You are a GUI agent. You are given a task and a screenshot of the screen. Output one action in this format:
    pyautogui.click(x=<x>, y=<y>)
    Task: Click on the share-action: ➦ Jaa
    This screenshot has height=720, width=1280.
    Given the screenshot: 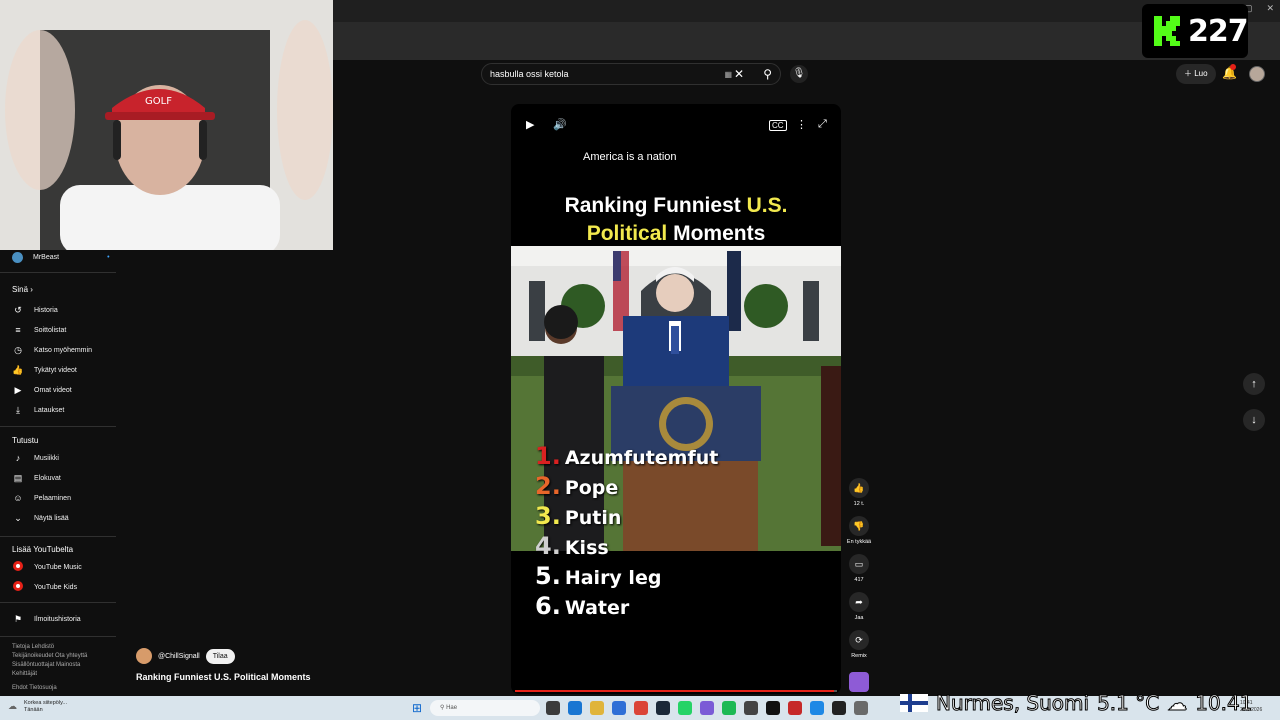 What is the action you would take?
    pyautogui.click(x=859, y=606)
    